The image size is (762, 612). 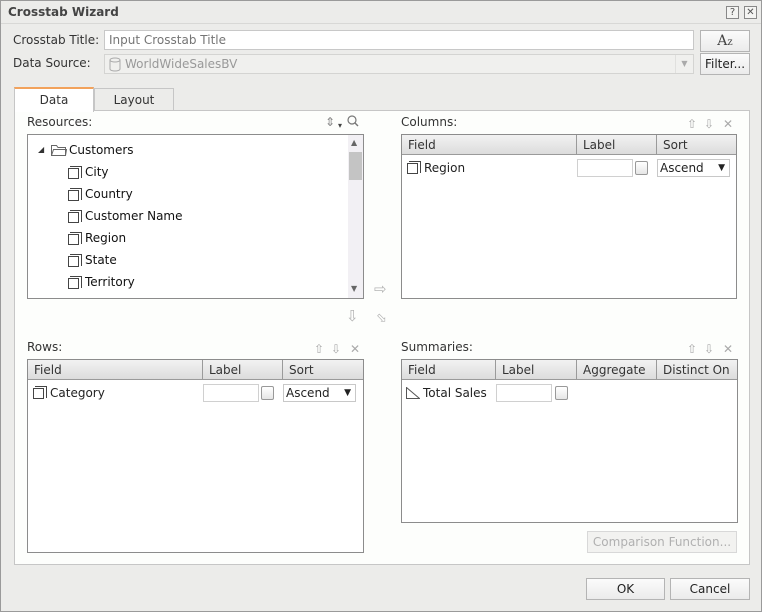 What do you see at coordinates (110, 282) in the screenshot?
I see `tree-item-label: Territory` at bounding box center [110, 282].